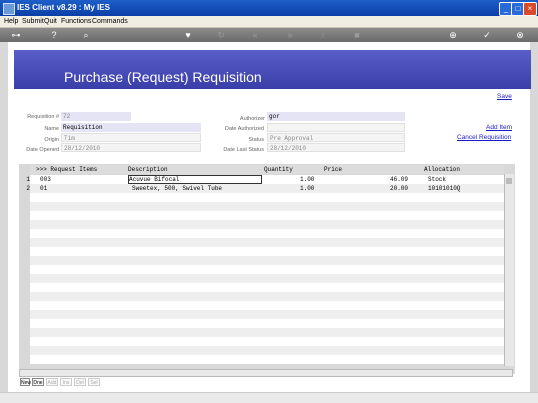 This screenshot has width=538, height=403. What do you see at coordinates (278, 169) in the screenshot?
I see `header-quantity: Quantity` at bounding box center [278, 169].